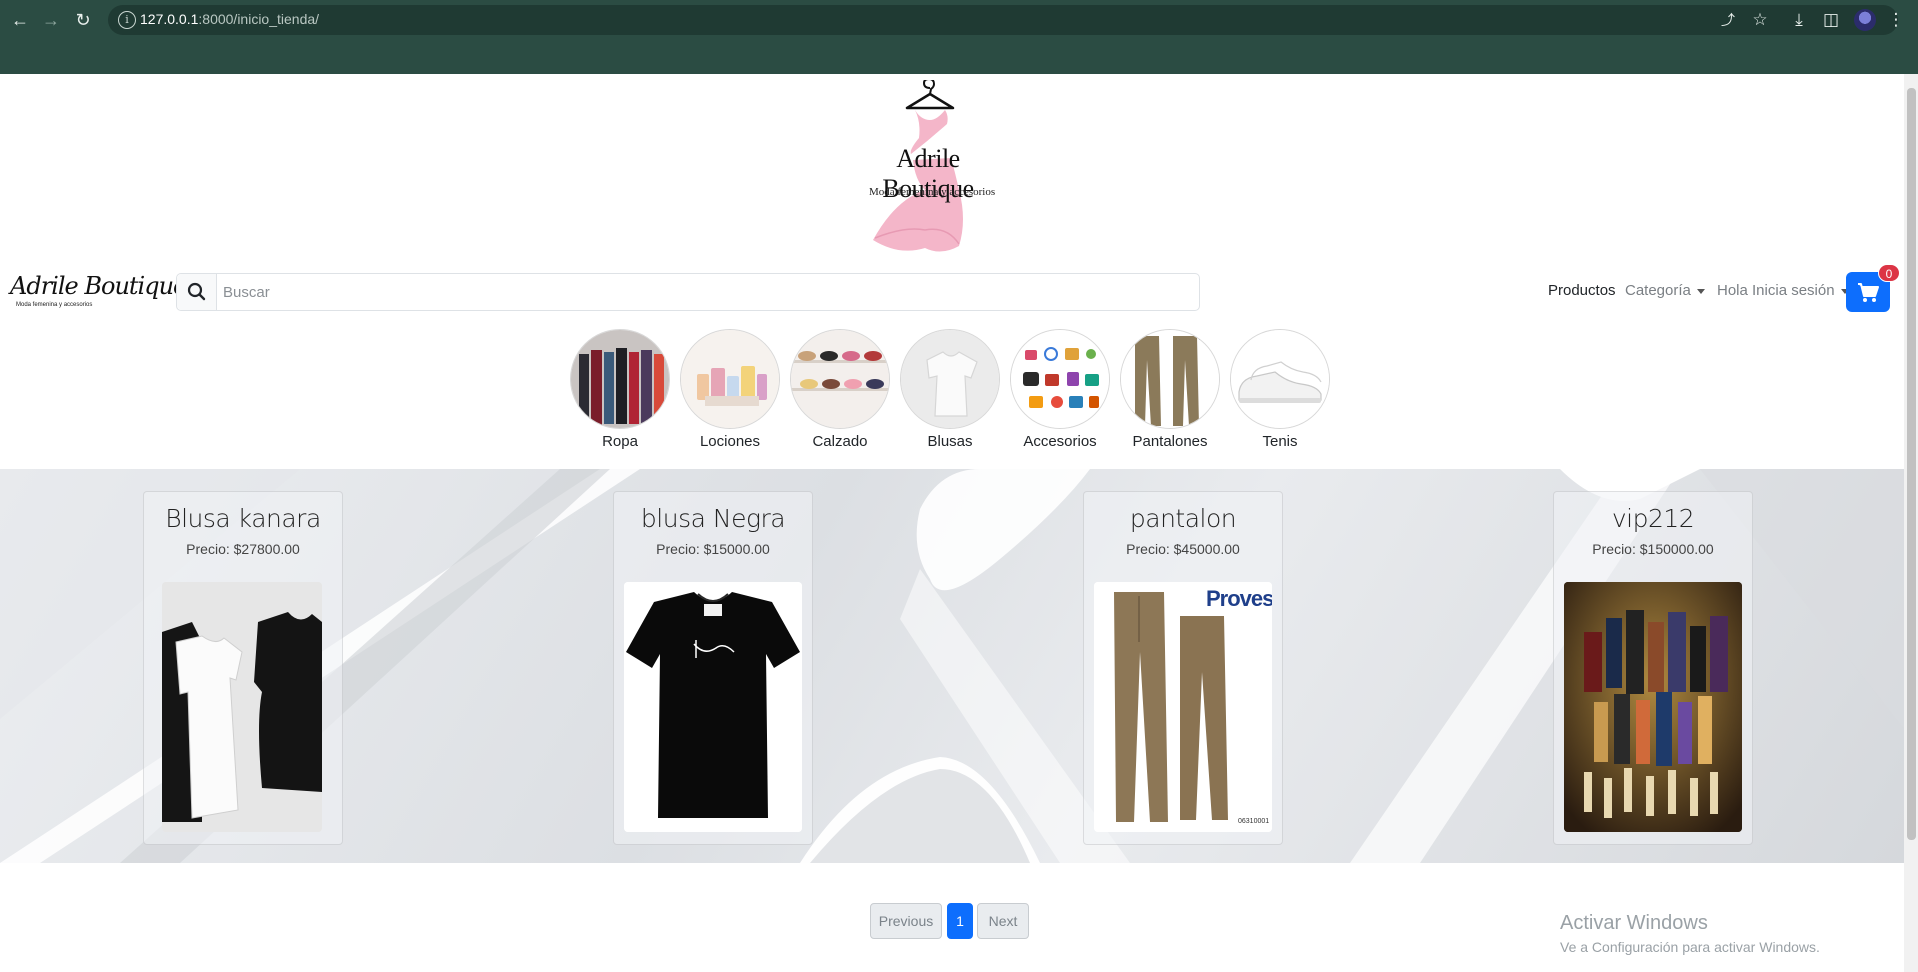 Image resolution: width=1918 pixels, height=972 pixels. What do you see at coordinates (1653, 518) in the screenshot?
I see `product-title: vip212` at bounding box center [1653, 518].